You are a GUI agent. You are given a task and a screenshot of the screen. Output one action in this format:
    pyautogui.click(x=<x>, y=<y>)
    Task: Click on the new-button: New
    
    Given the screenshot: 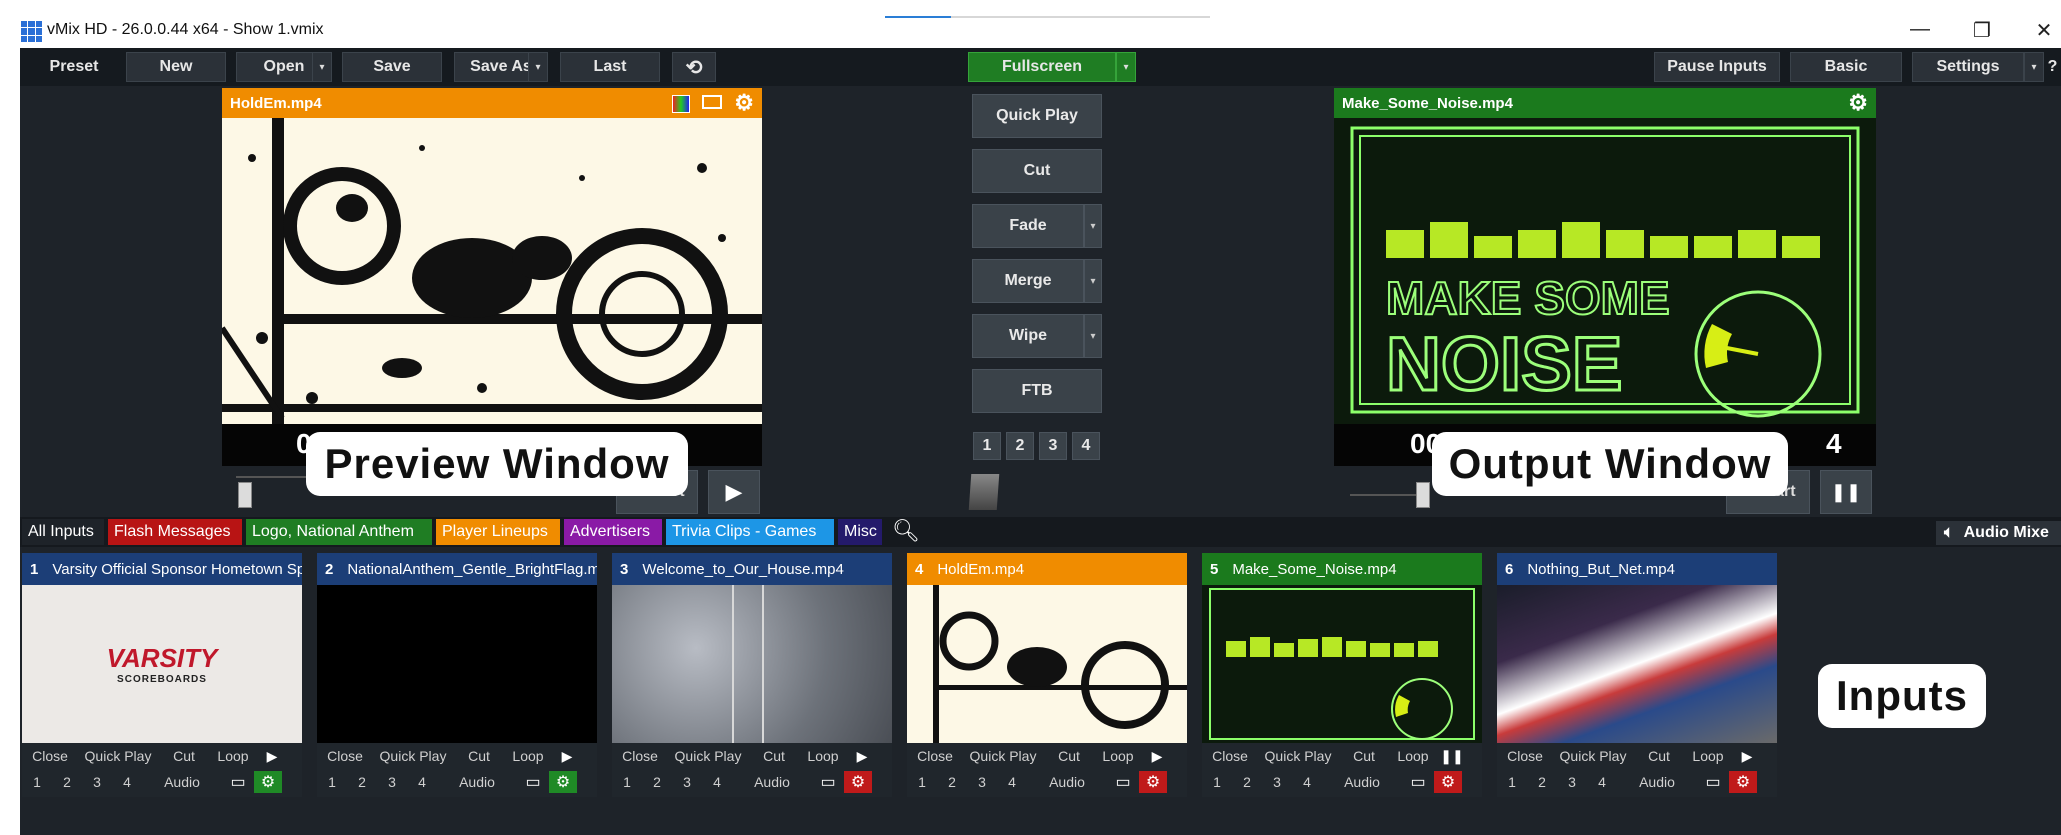 What is the action you would take?
    pyautogui.click(x=176, y=67)
    